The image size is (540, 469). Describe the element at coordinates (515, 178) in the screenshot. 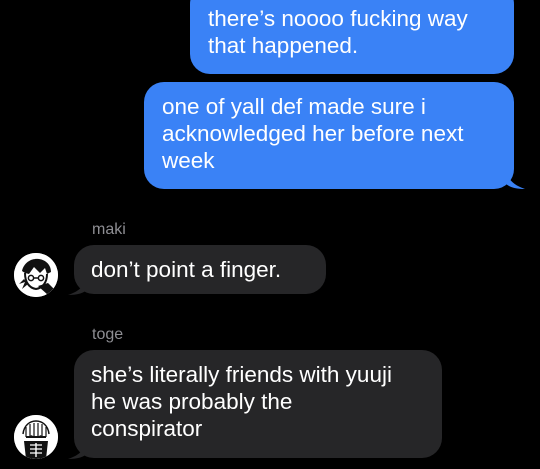

I see `outgoing-bubble-tail` at that location.